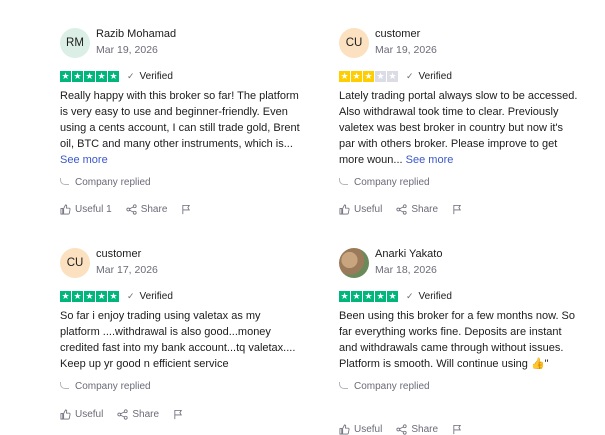  I want to click on useful-button: Useful 1, so click(86, 209).